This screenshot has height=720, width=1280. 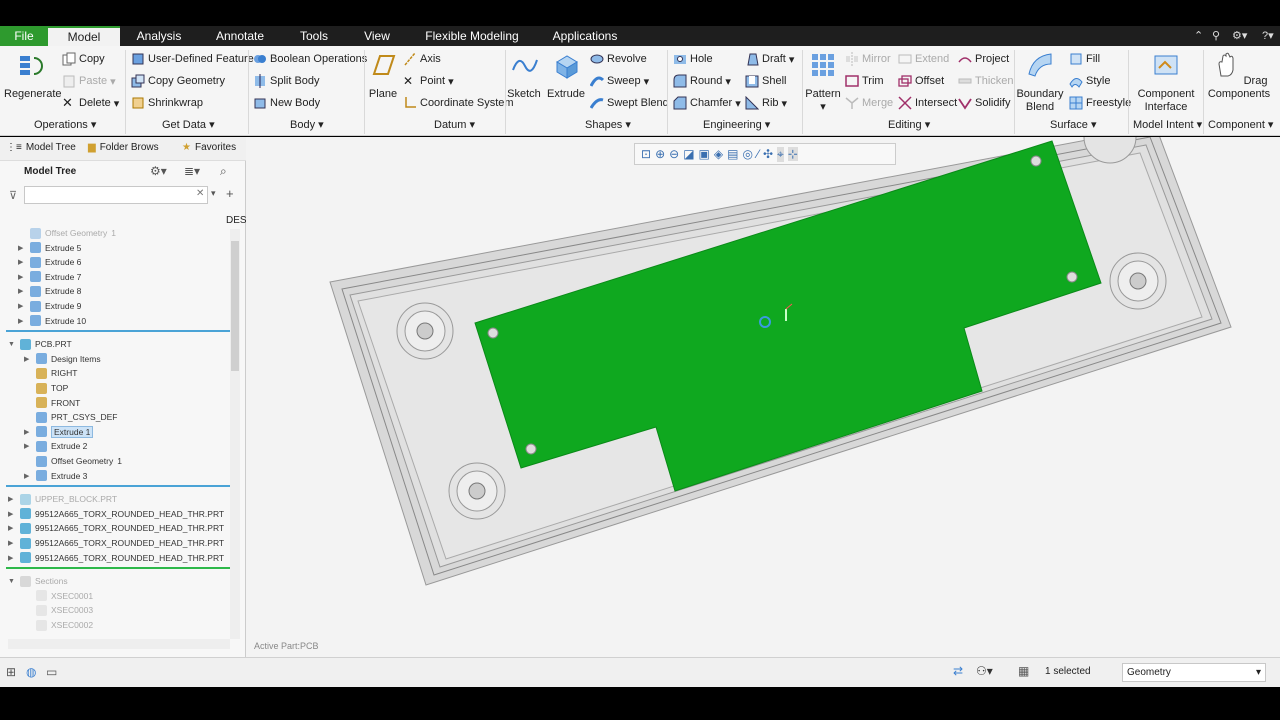 I want to click on shell-button: Shell, so click(x=765, y=81).